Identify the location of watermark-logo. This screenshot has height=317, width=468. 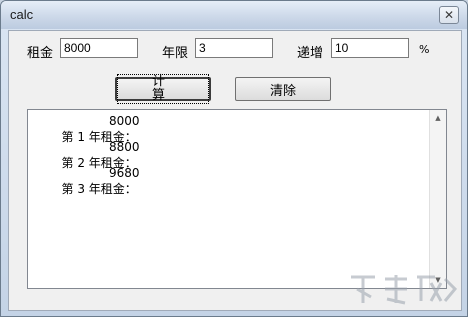
(404, 290).